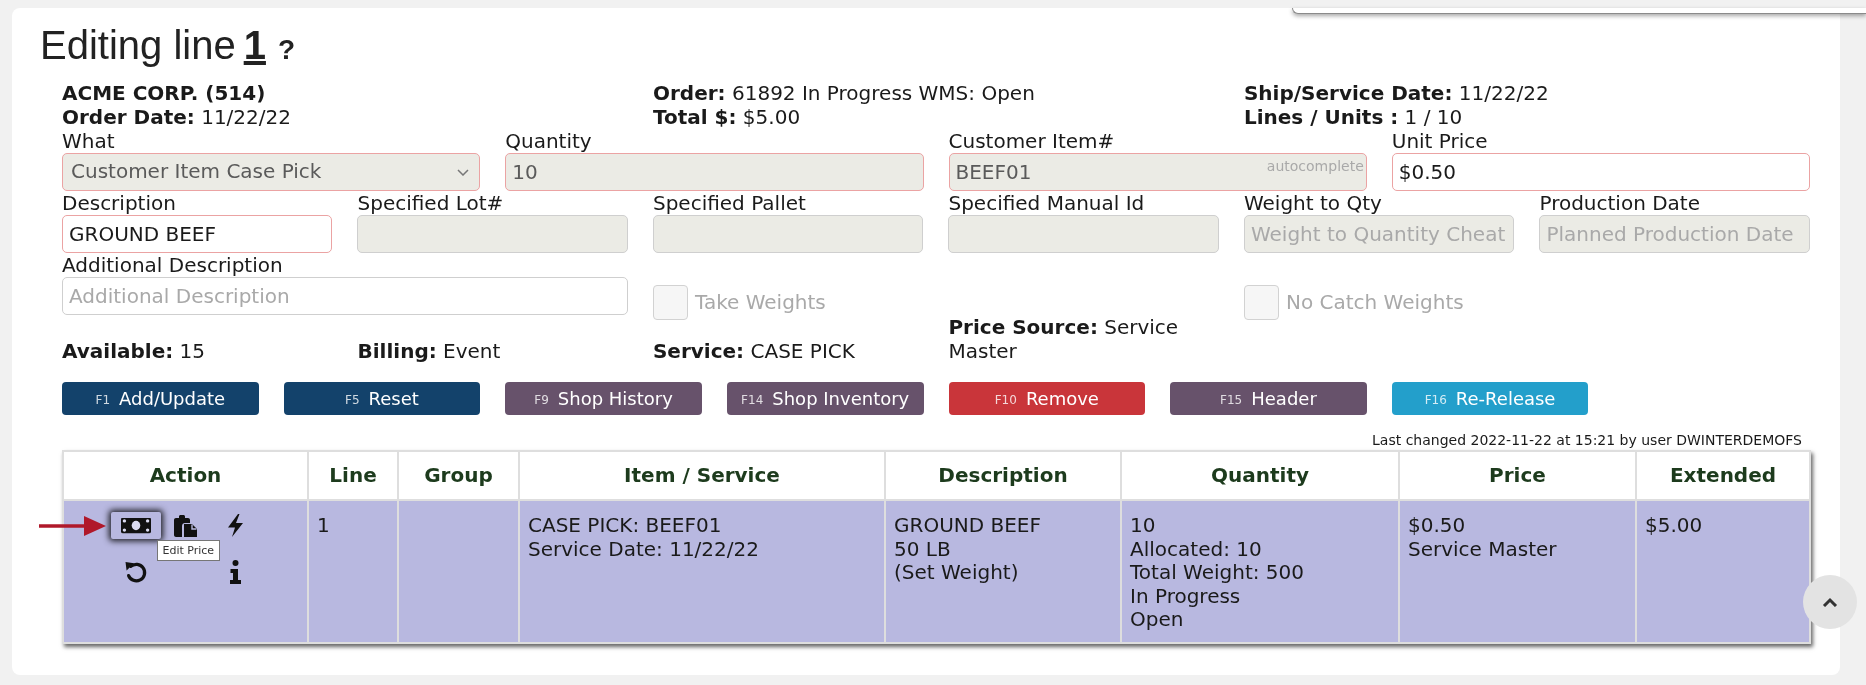 This screenshot has width=1866, height=685. Describe the element at coordinates (254, 45) in the screenshot. I see `line-number: 1` at that location.